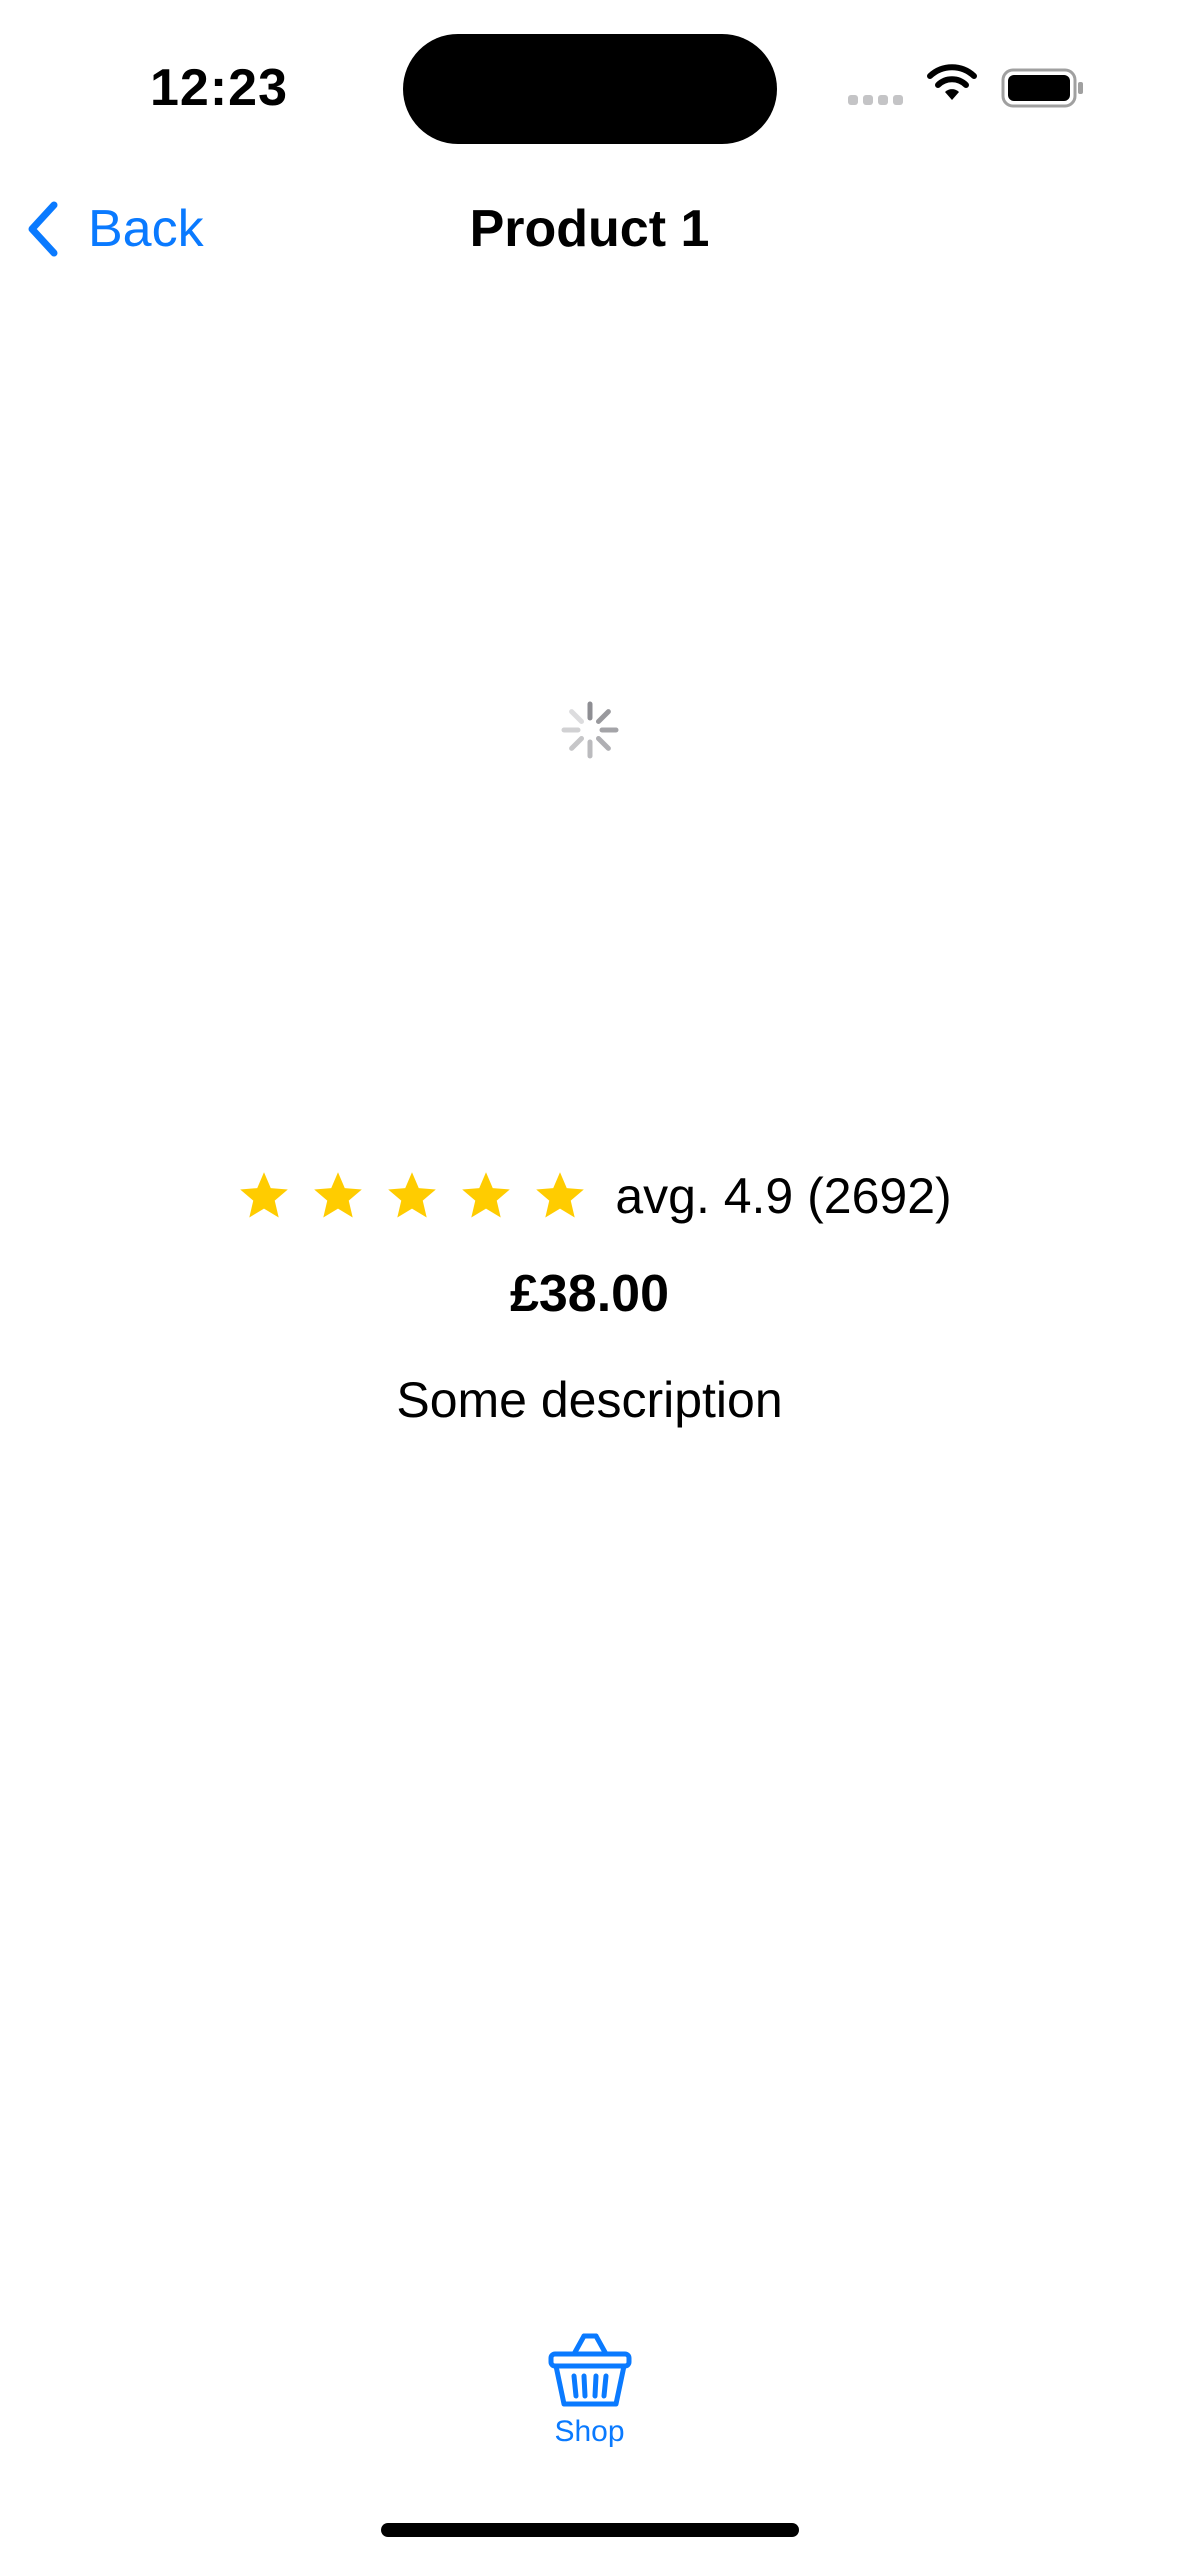  I want to click on rating-row: avg. 4.9 (2692), so click(589, 1196).